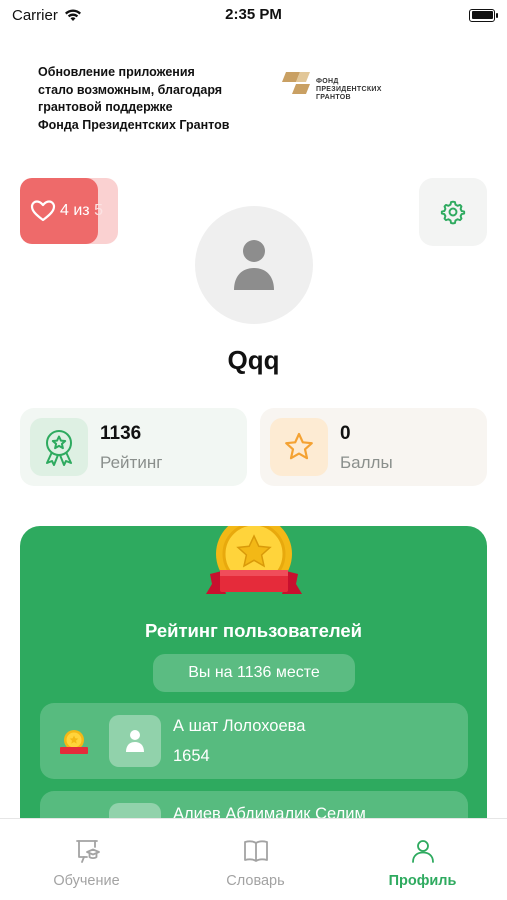  I want to click on grant-fund-logo-mark, so click(296, 83).